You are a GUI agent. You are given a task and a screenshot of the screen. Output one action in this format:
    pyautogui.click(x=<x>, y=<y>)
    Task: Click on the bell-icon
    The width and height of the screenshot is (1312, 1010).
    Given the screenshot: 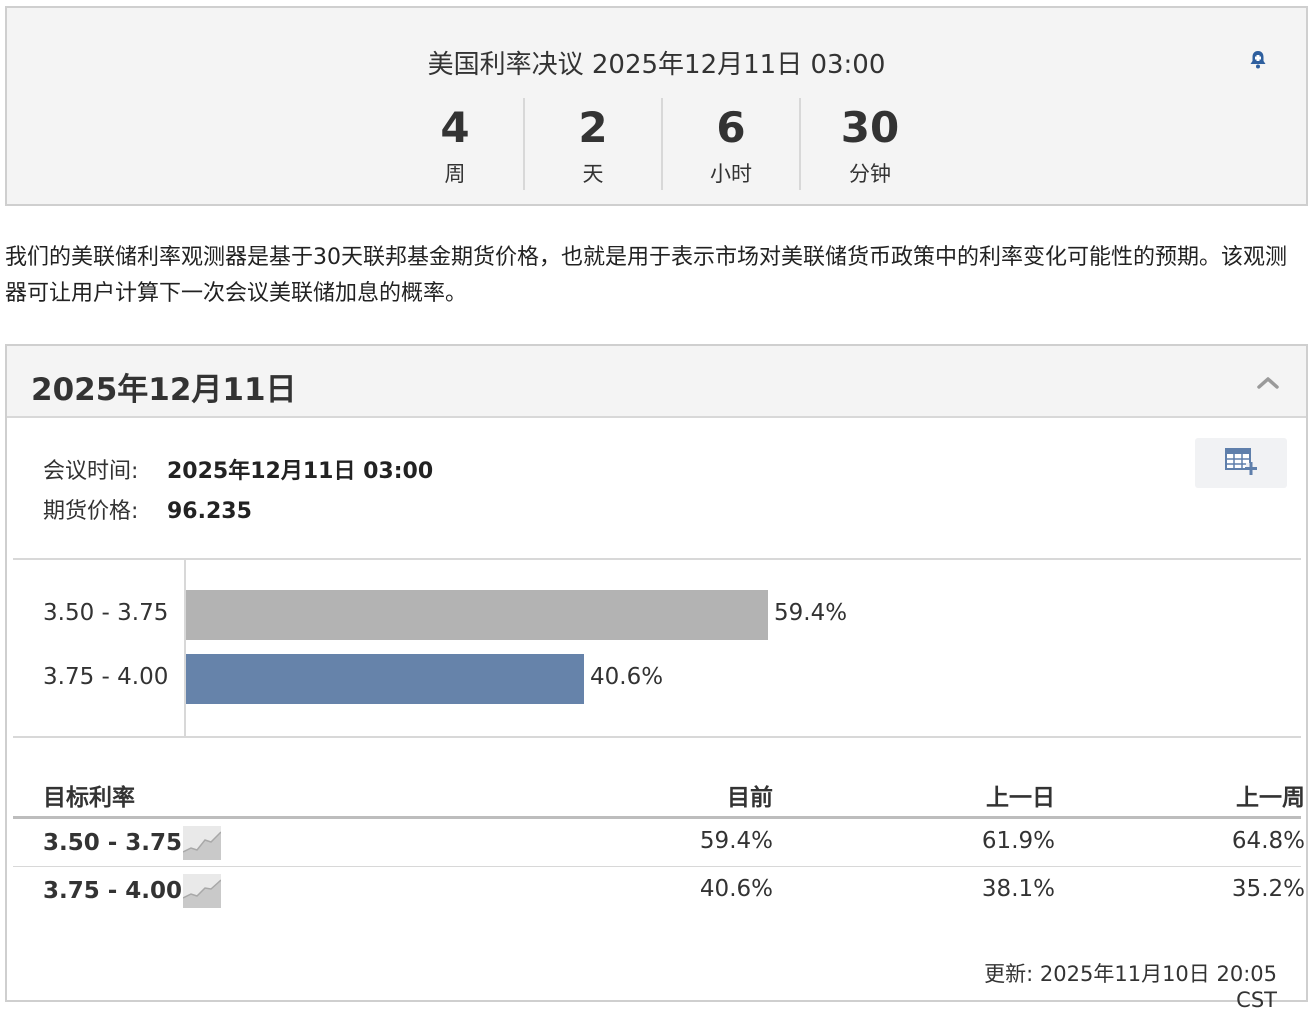 What is the action you would take?
    pyautogui.click(x=1258, y=59)
    